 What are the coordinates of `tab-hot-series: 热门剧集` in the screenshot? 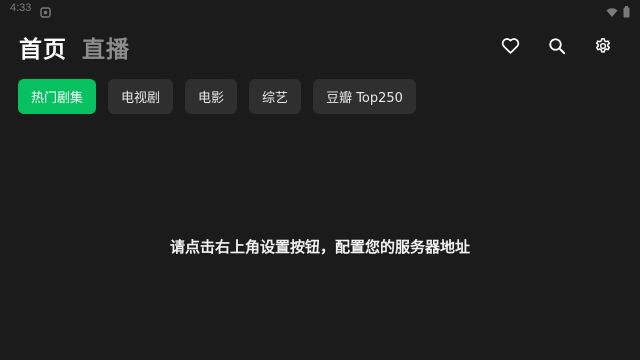 It's located at (57, 96).